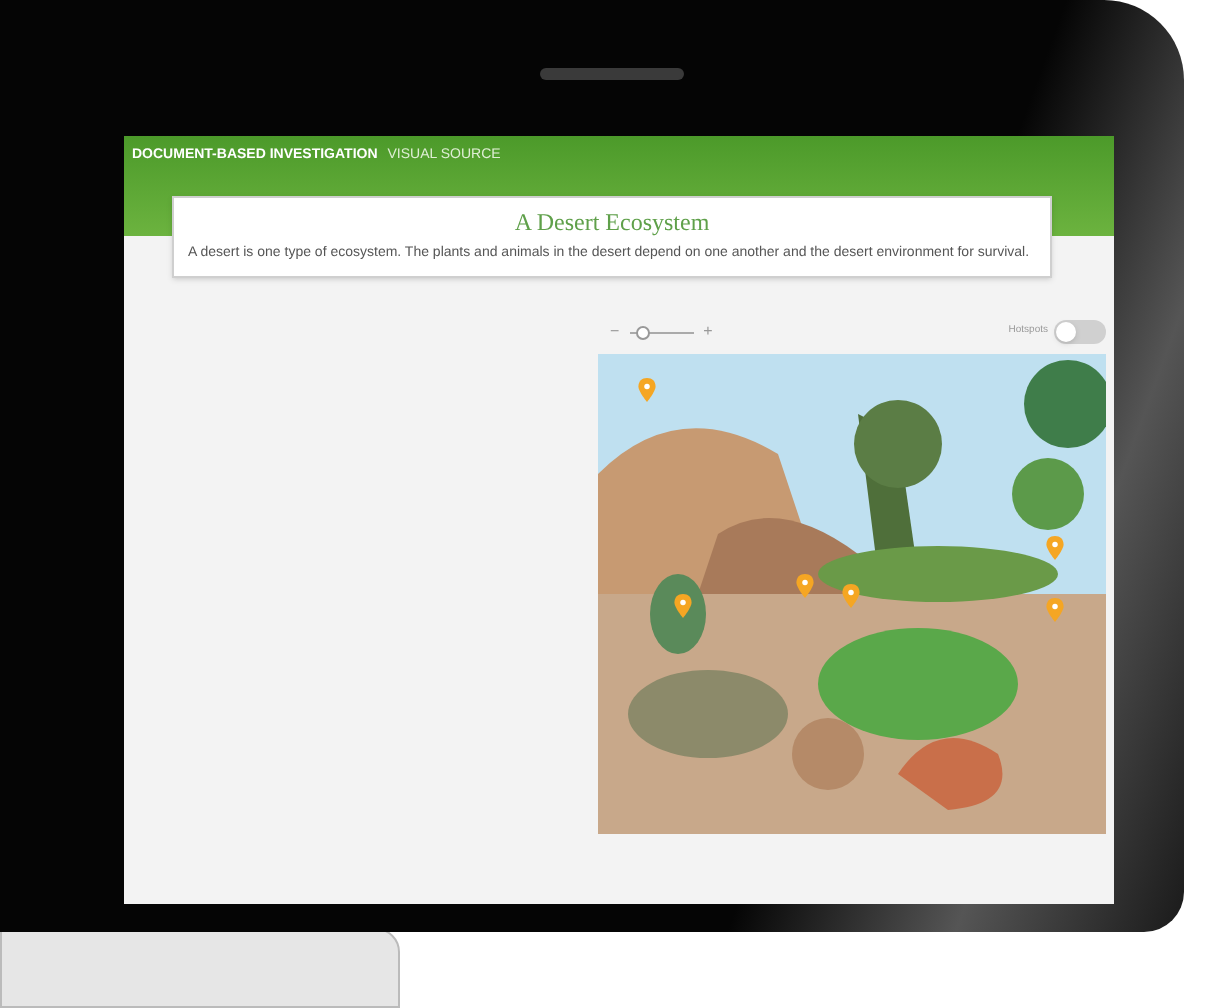 This screenshot has height=1008, width=1206. What do you see at coordinates (708, 332) in the screenshot?
I see `zoom-in-button: +` at bounding box center [708, 332].